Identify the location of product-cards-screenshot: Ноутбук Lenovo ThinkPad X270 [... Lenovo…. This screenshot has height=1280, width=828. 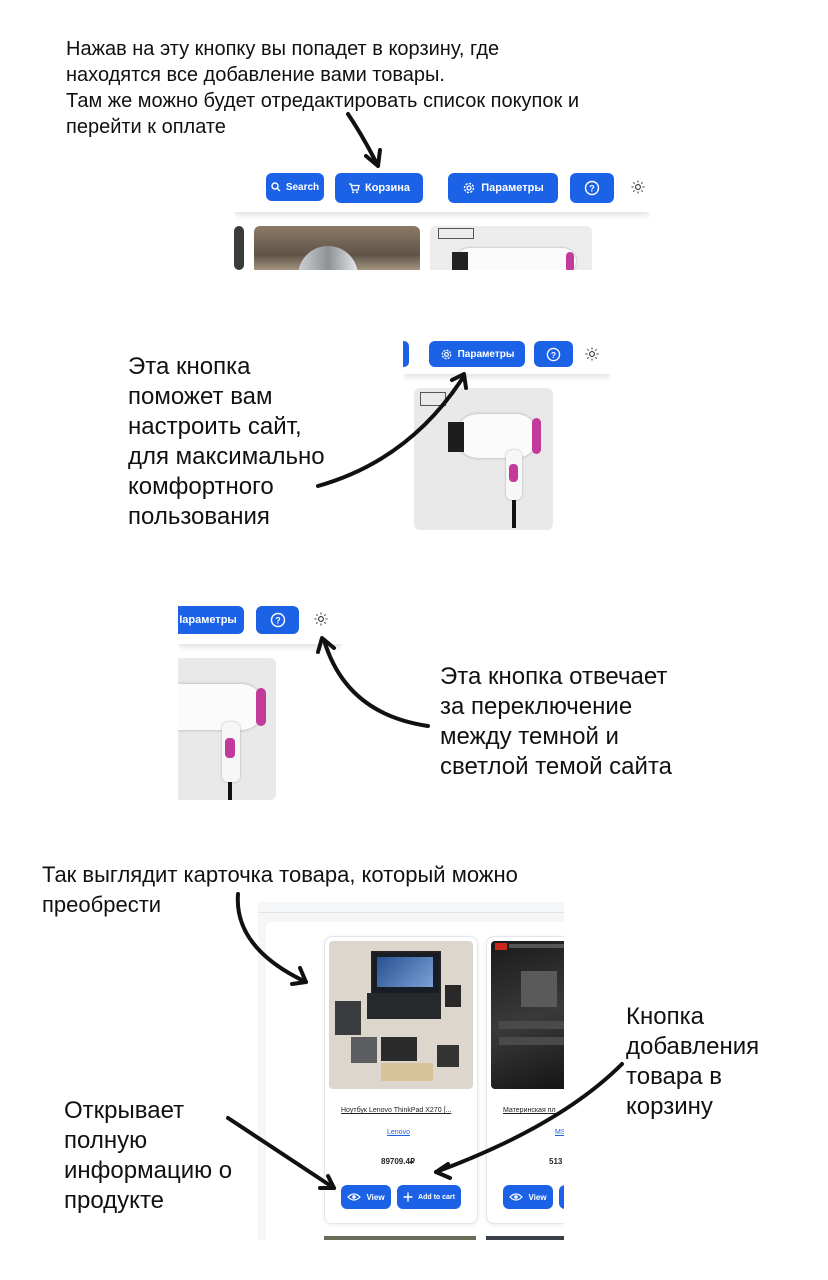
(411, 1071).